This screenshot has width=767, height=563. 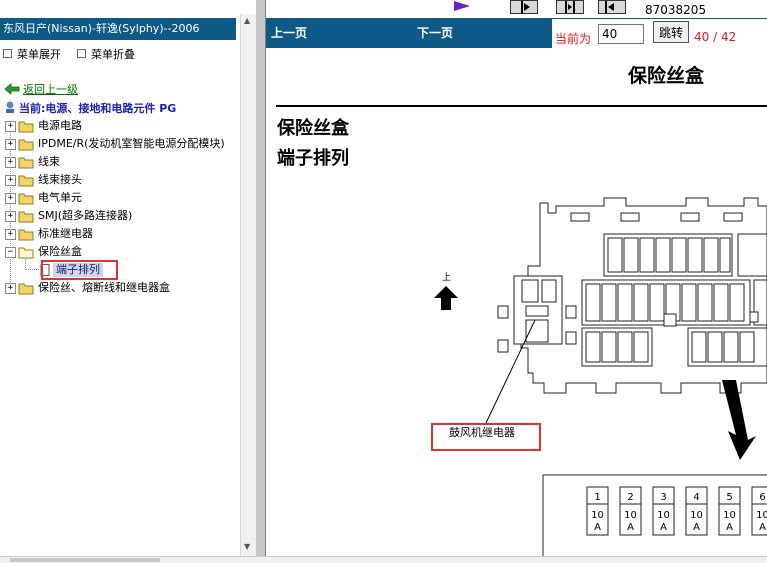 I want to click on collapse-icon, so click(x=81, y=53).